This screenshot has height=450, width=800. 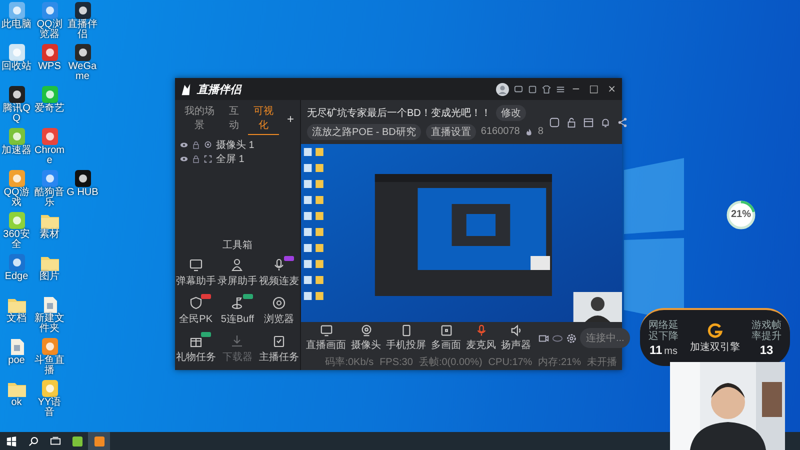 I want to click on toolbar-button: 直播画面, so click(x=326, y=338).